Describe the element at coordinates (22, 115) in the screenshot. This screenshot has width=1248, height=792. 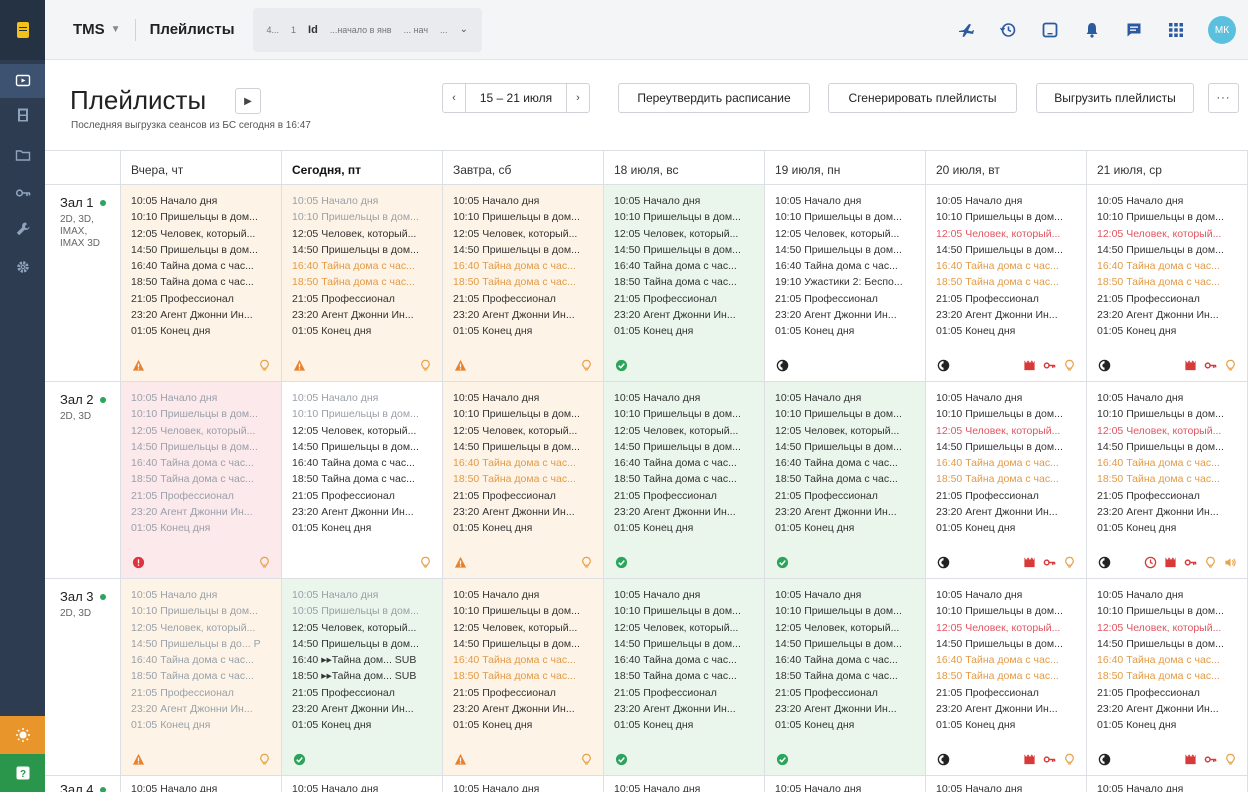
I see `sidebar-item-schedule` at that location.